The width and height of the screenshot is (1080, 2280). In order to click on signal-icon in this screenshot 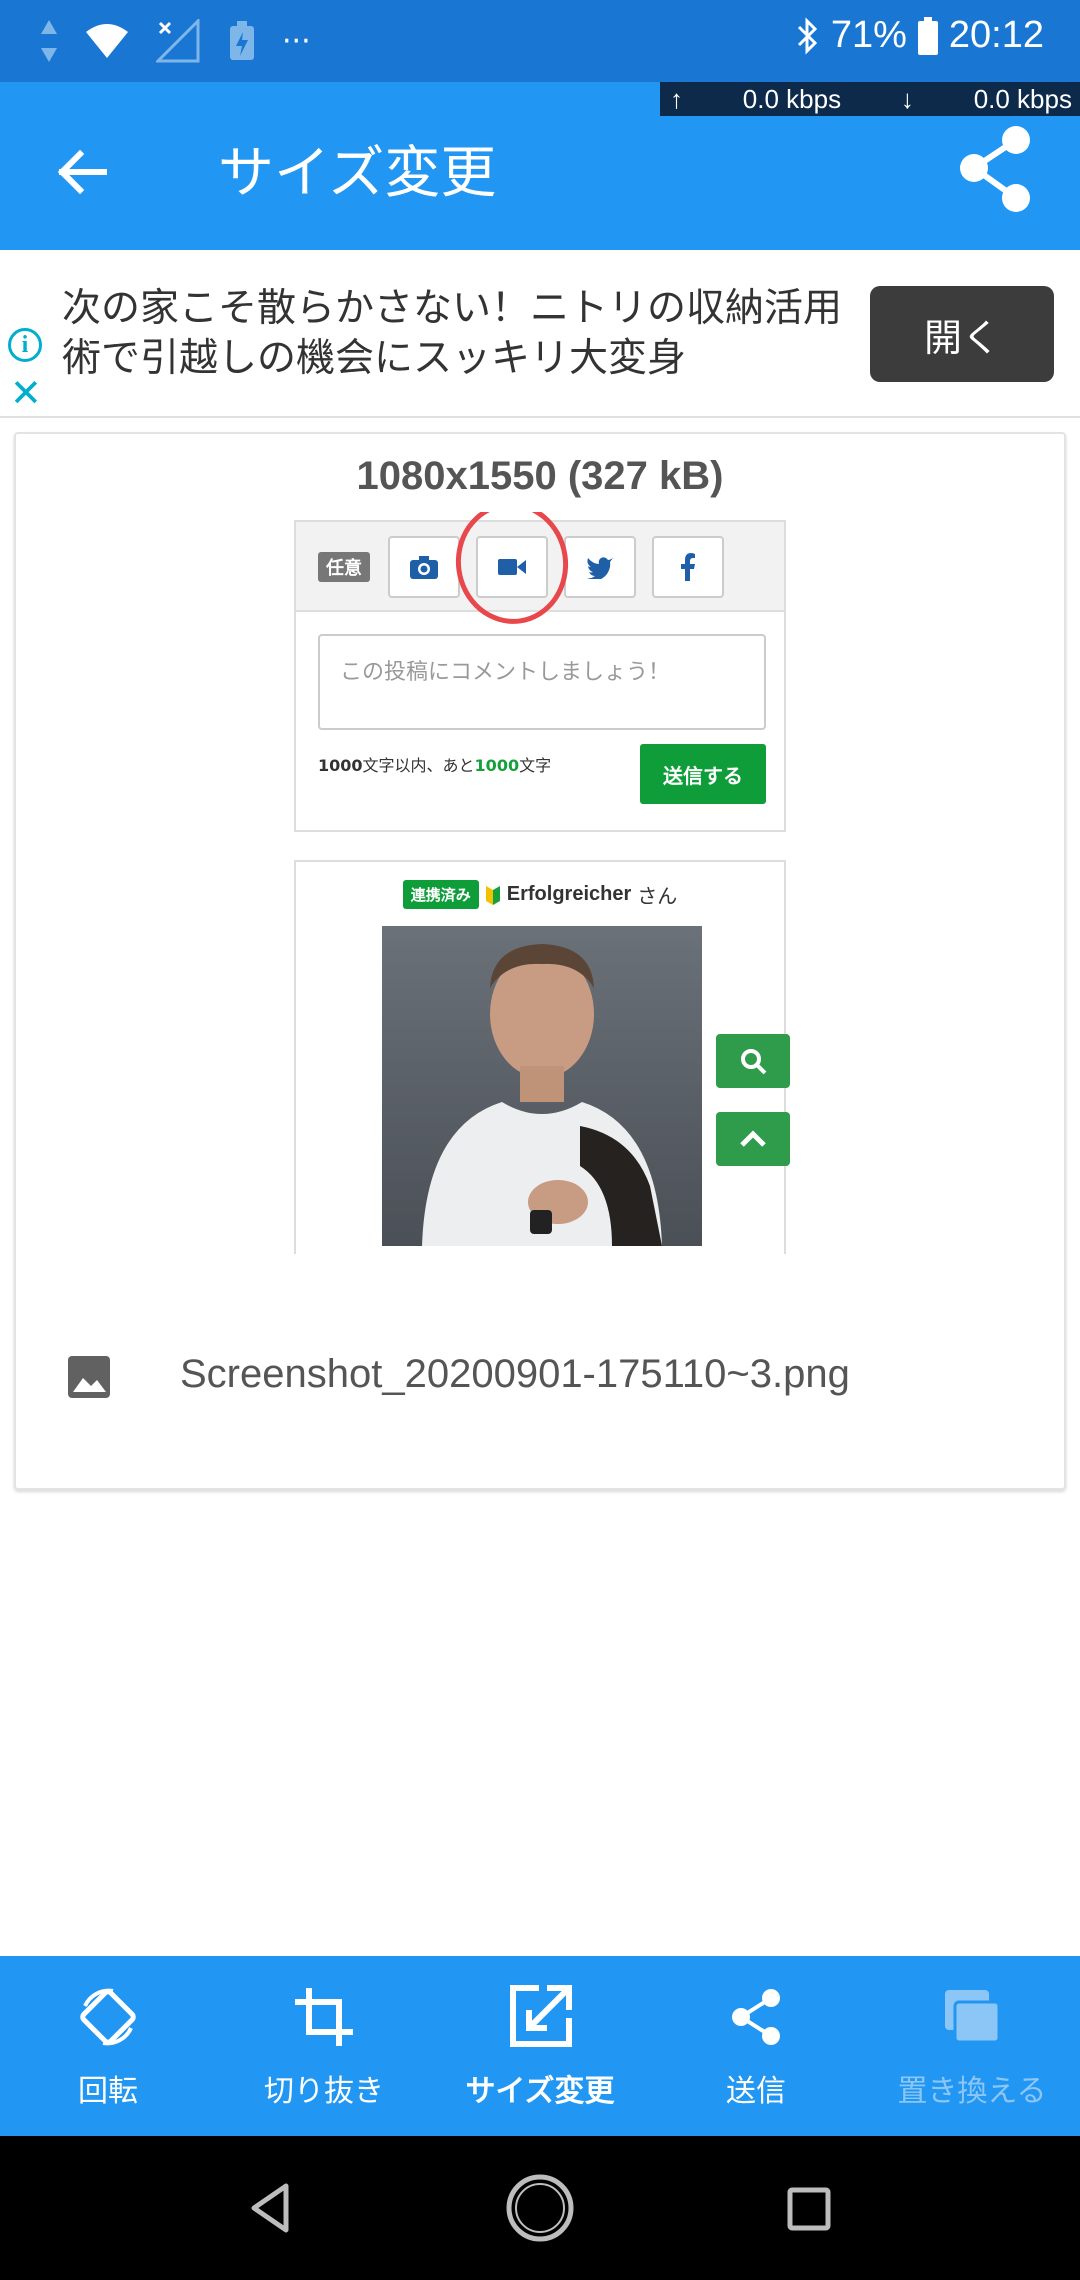, I will do `click(178, 41)`.